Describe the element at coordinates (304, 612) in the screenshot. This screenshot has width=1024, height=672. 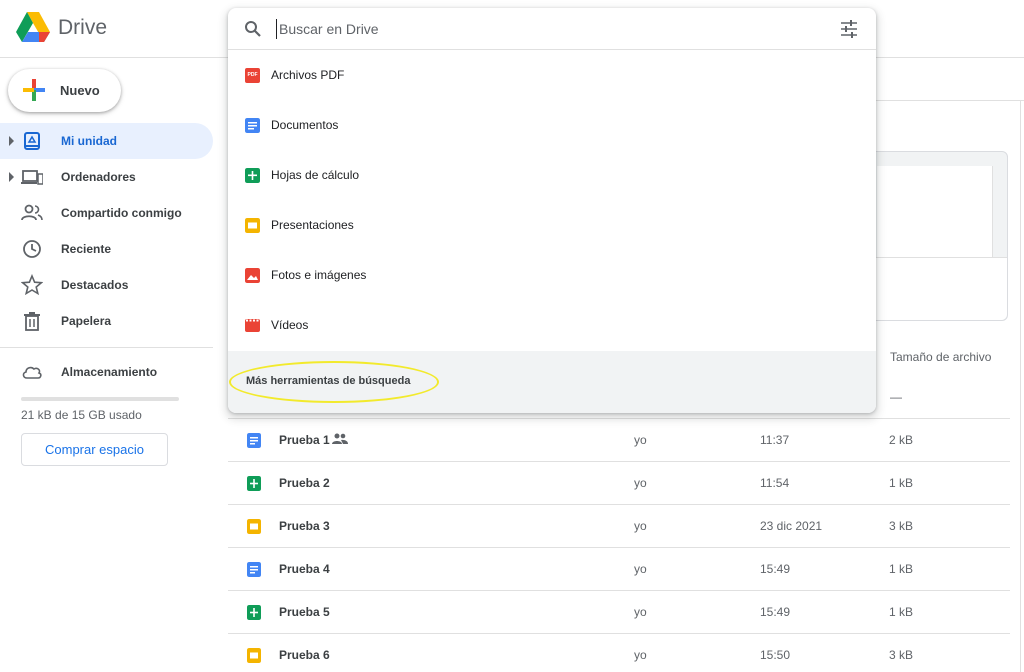
I see `file-name: Prueba 5` at that location.